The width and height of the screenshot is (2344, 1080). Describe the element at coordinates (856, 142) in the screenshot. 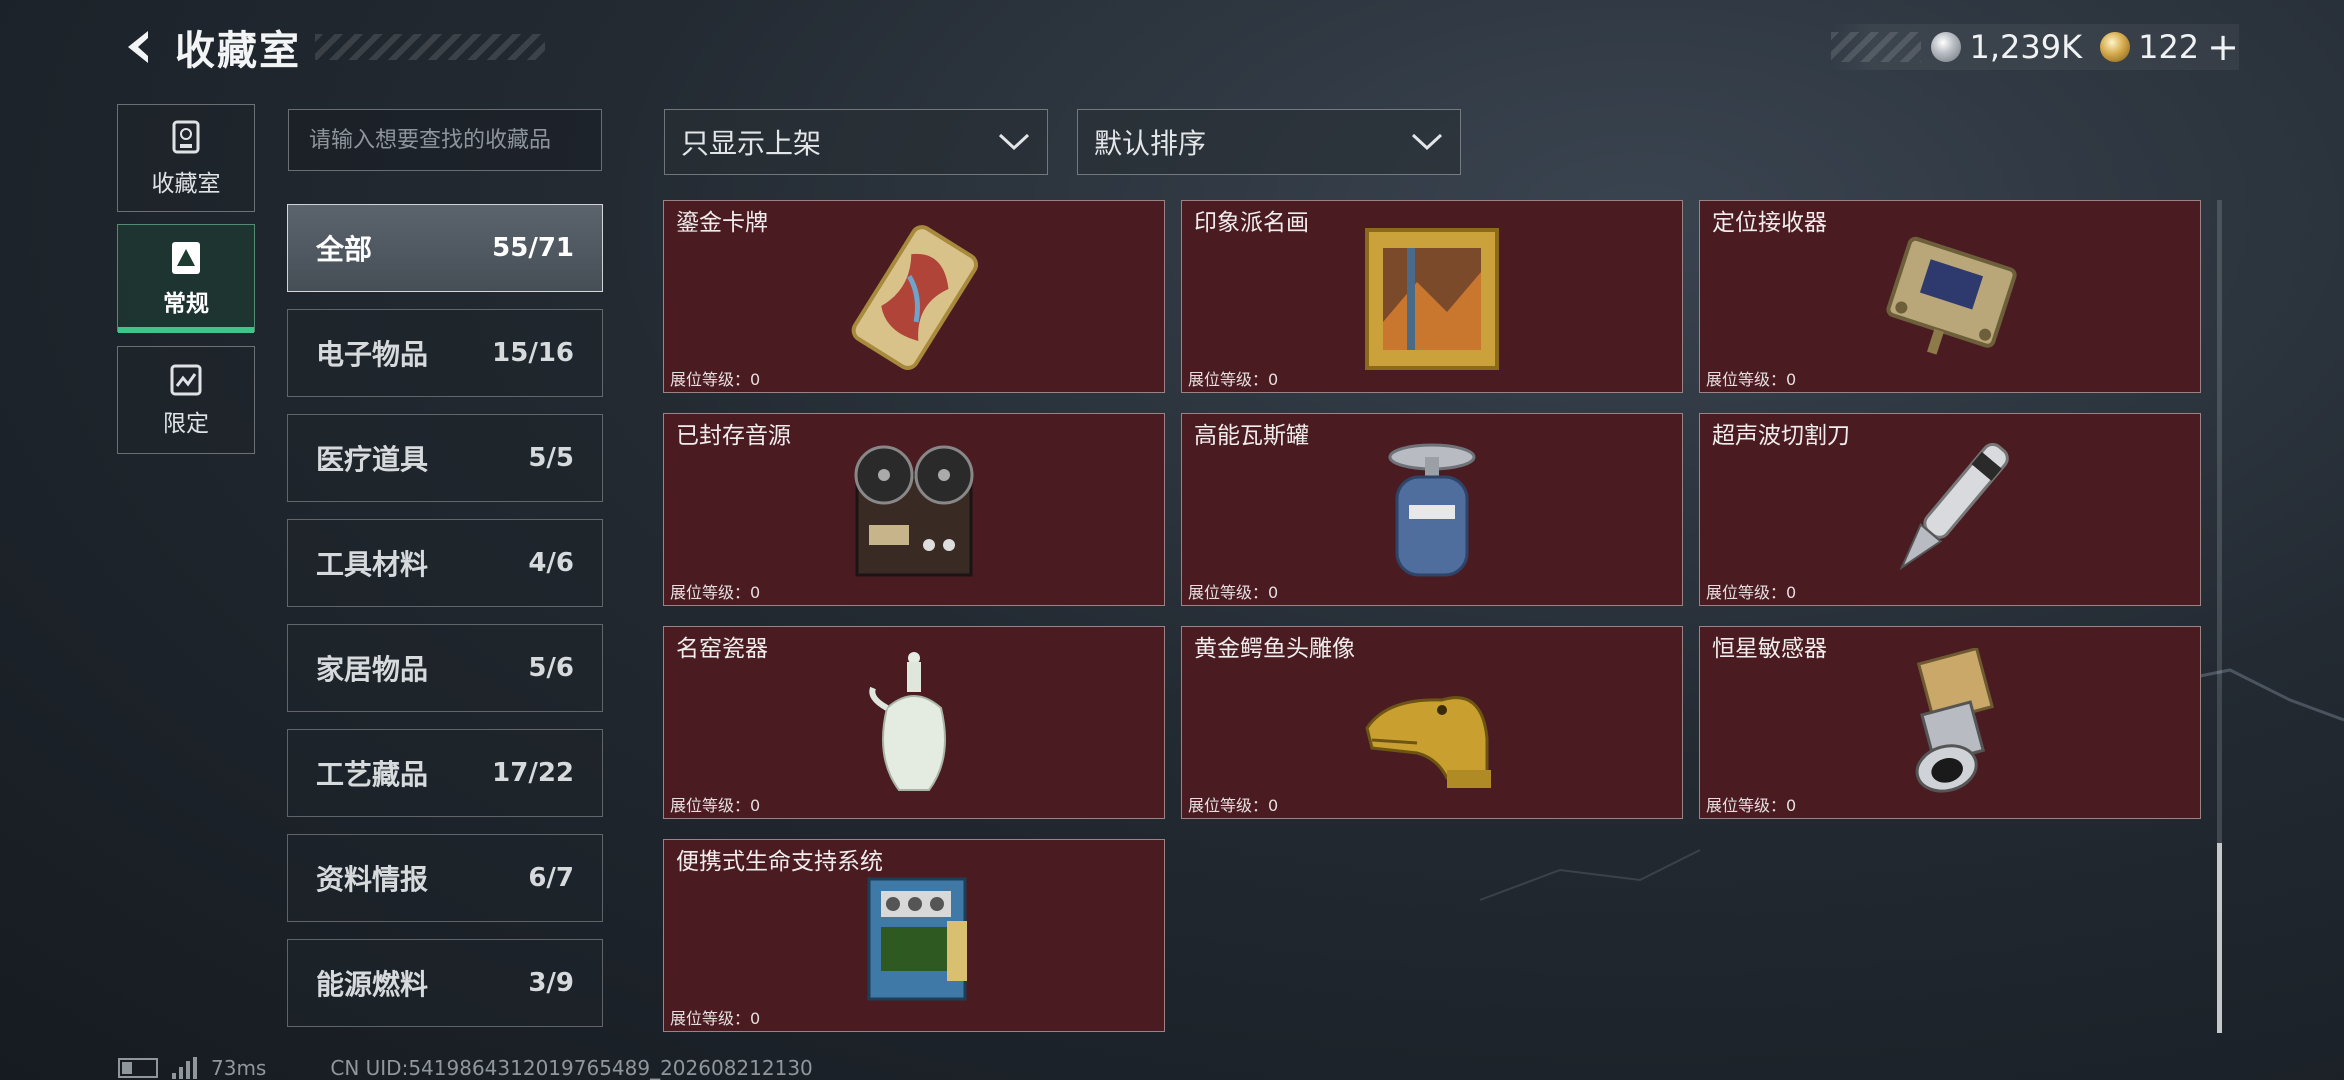

I see `shelf-filter-dropdown: 只显示上架` at that location.